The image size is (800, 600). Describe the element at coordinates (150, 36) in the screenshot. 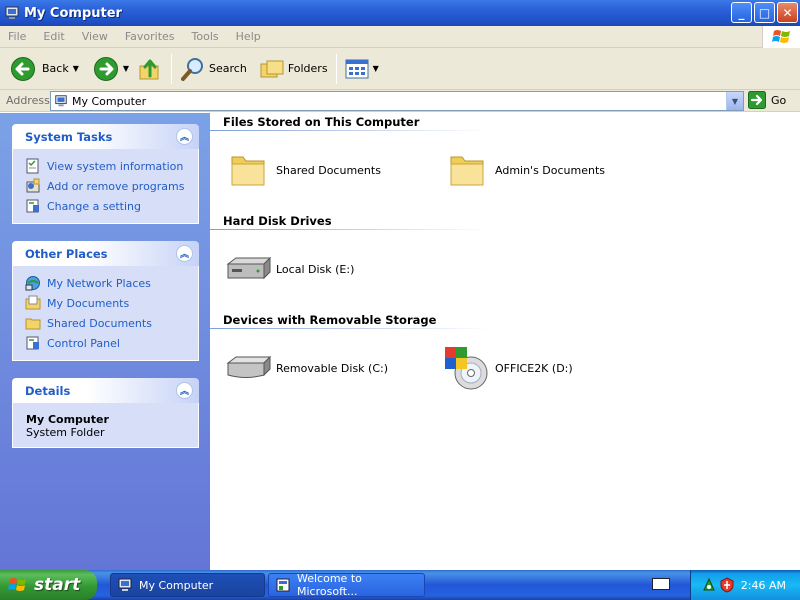

I see `menu-favorites: Favorites` at that location.